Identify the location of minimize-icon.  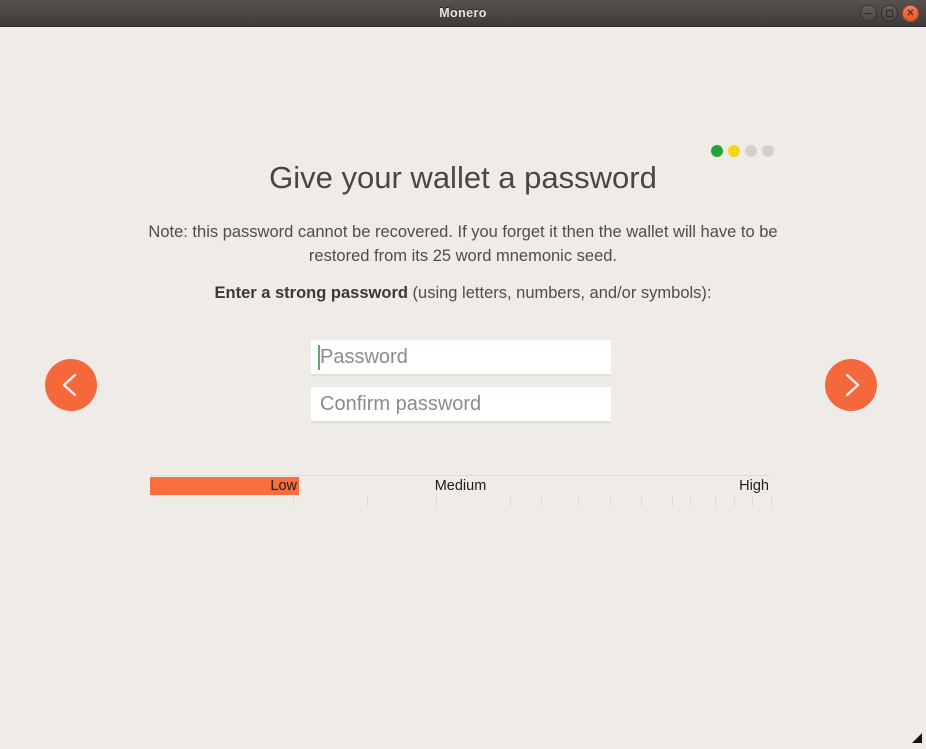
(868, 13).